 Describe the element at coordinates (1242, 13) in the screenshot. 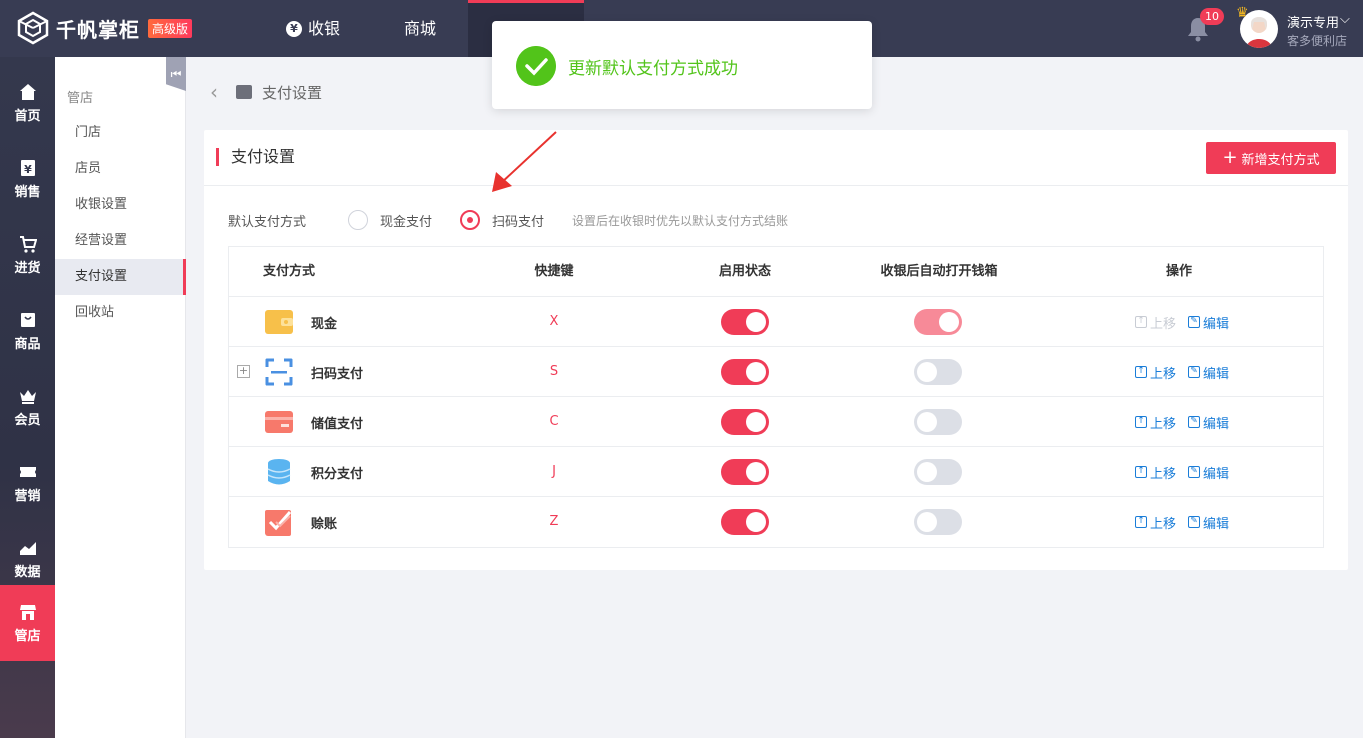

I see `crown-icon: ♛` at that location.